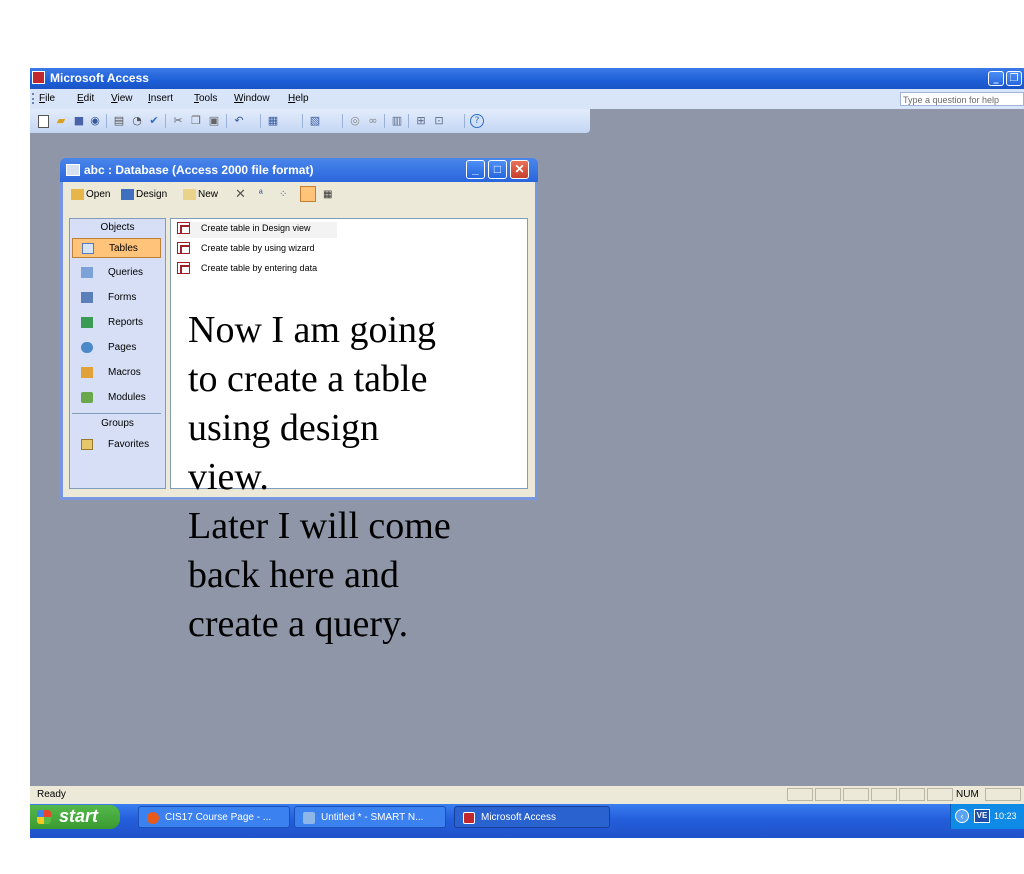  What do you see at coordinates (308, 379) in the screenshot?
I see `annotation-line: to create a table` at bounding box center [308, 379].